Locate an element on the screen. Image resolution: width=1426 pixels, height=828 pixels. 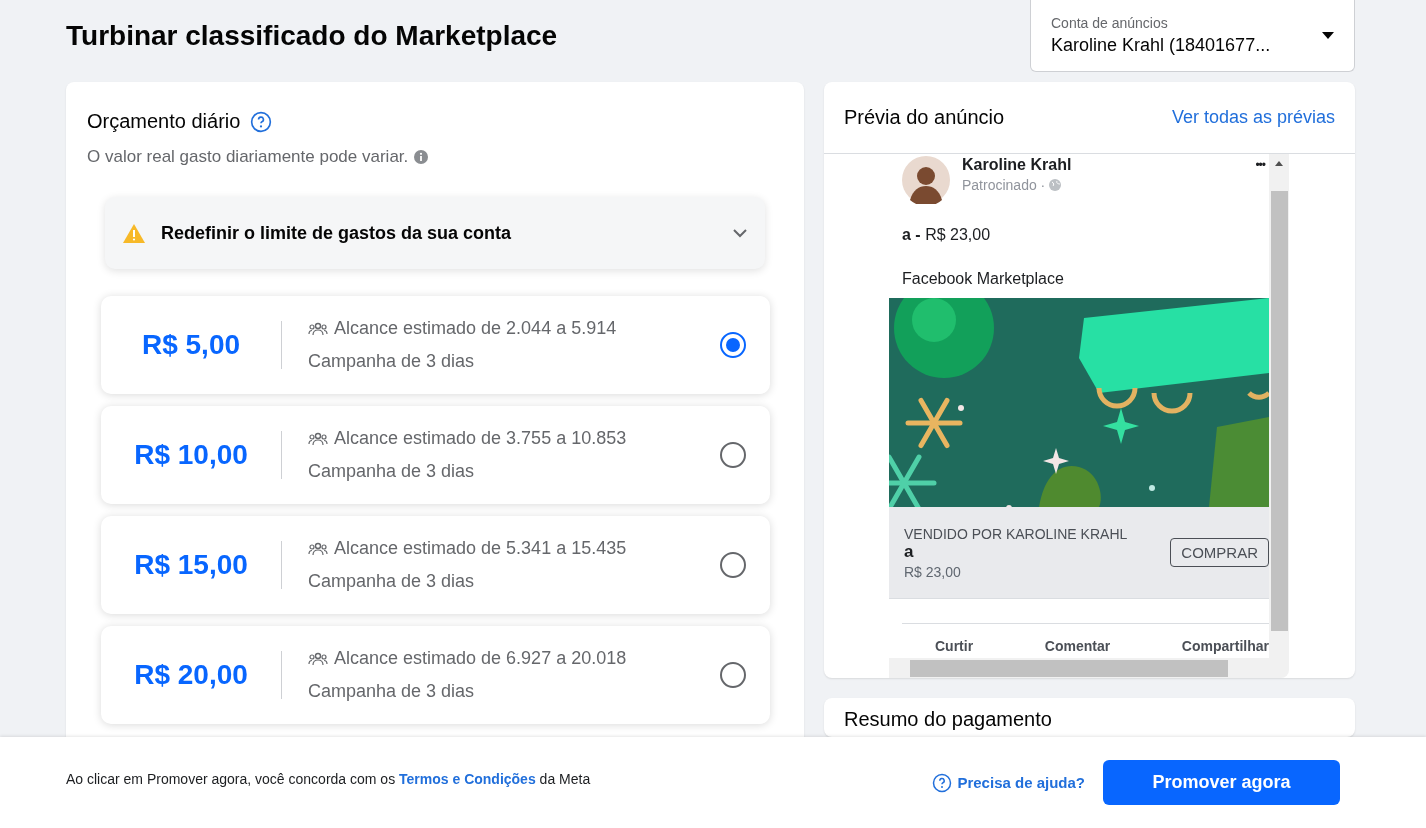
budget-price: R$ 20,00 is located at coordinates (191, 675).